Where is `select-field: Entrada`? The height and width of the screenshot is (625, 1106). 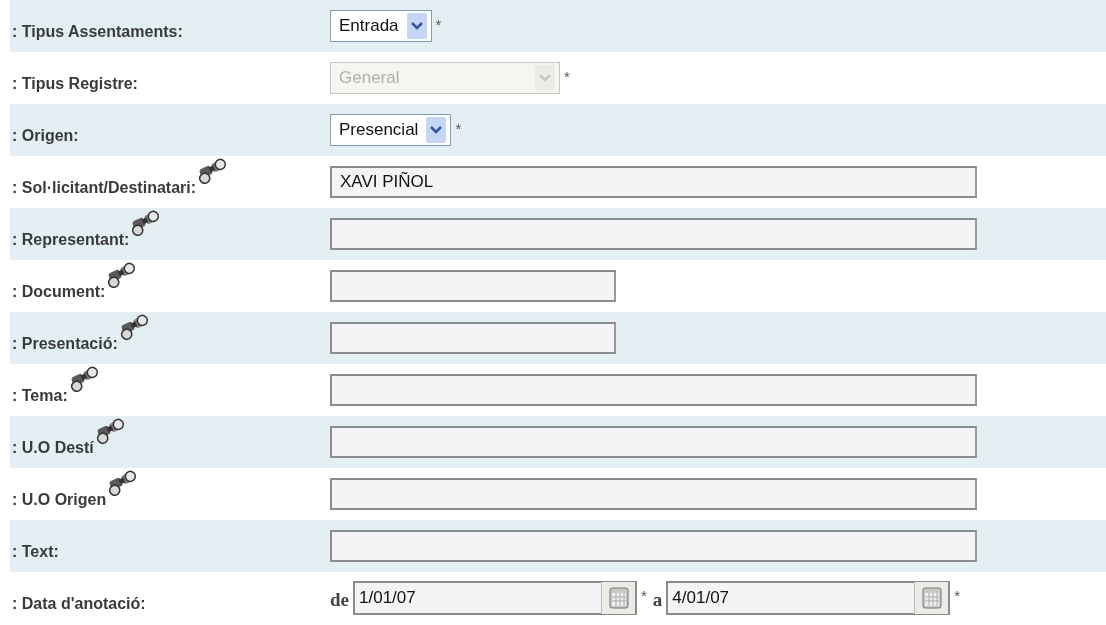
select-field: Entrada is located at coordinates (381, 26).